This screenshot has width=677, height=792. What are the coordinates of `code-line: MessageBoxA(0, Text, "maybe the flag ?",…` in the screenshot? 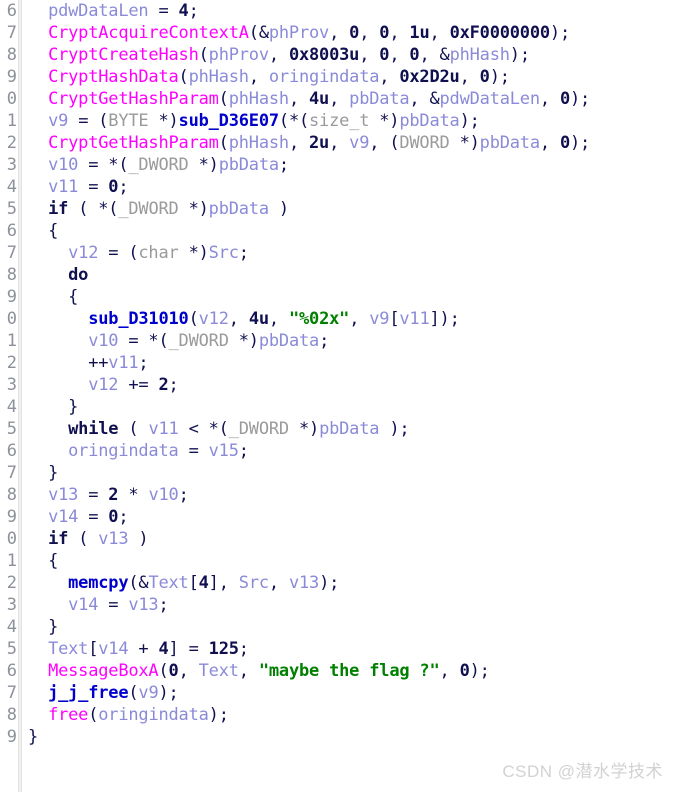 It's located at (352, 671).